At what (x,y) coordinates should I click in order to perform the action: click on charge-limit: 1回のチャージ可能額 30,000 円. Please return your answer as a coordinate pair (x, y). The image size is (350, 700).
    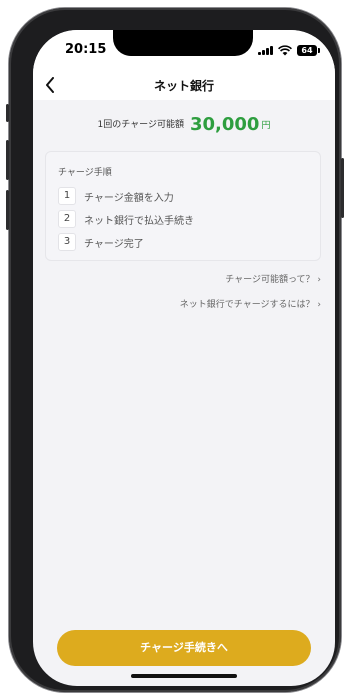
    Looking at the image, I should click on (184, 124).